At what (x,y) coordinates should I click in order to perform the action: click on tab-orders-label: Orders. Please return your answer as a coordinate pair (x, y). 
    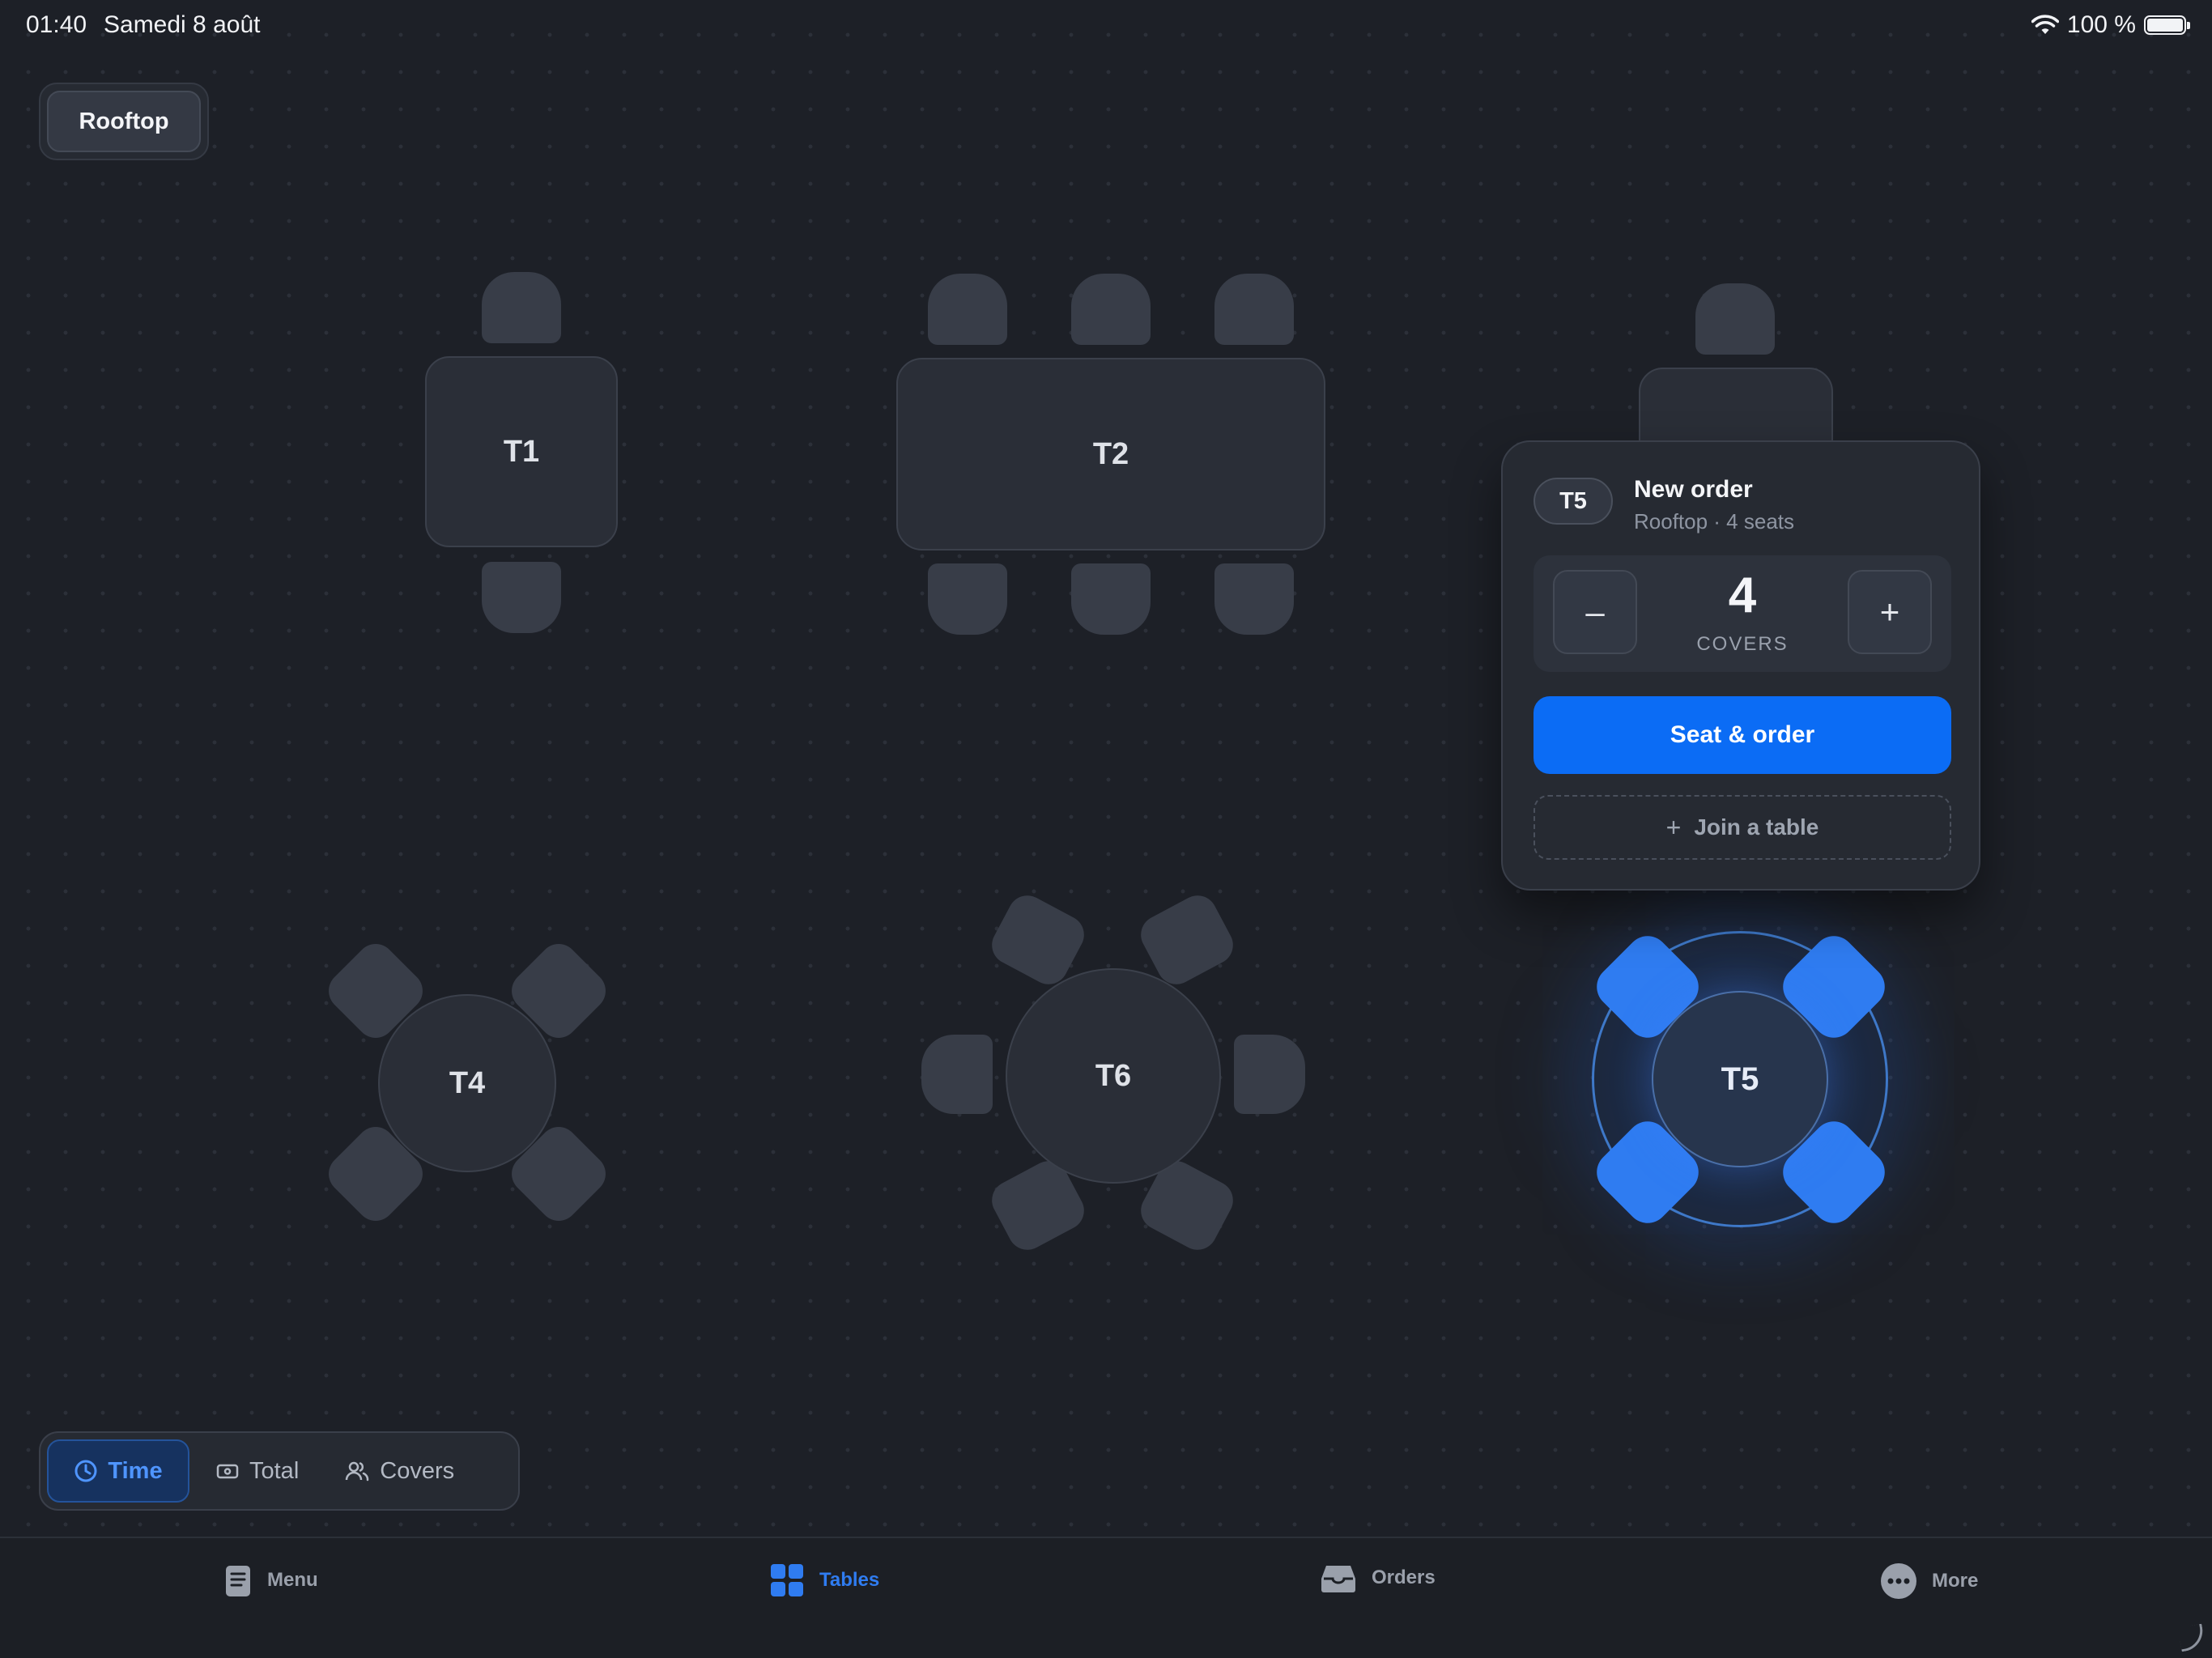
    Looking at the image, I should click on (1404, 1577).